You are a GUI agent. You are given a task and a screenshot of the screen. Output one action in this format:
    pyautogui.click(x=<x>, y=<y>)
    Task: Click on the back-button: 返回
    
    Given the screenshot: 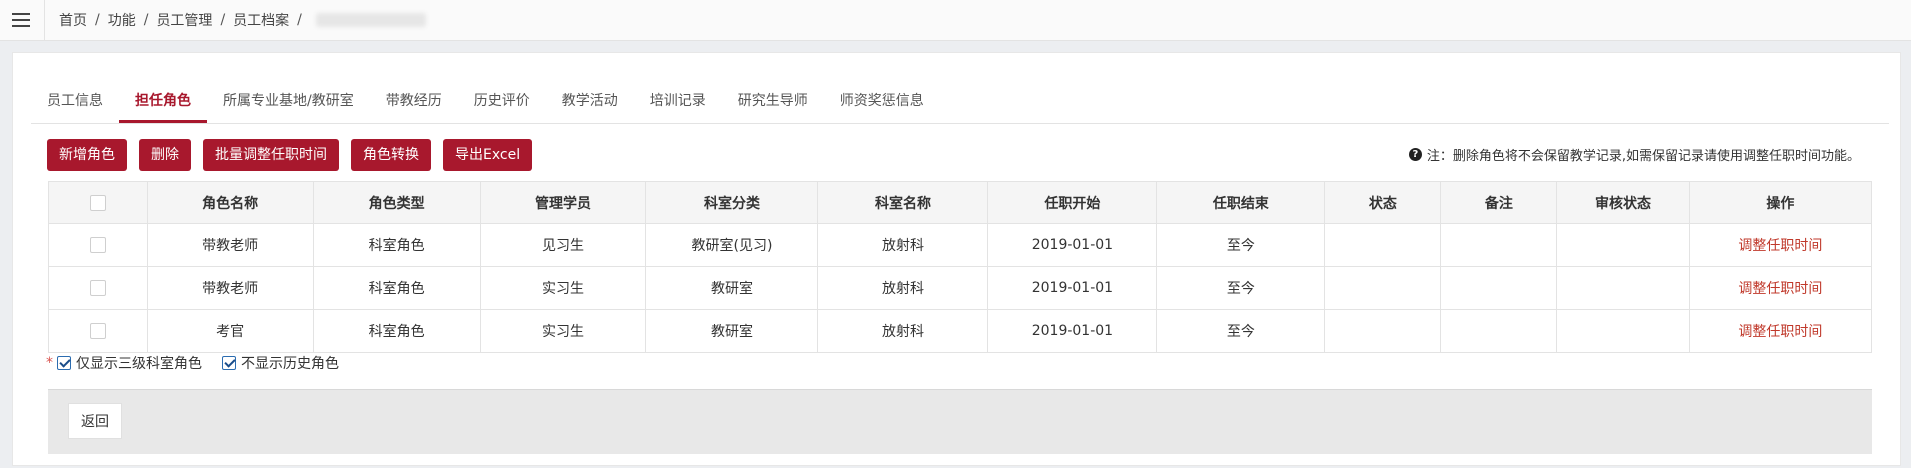 What is the action you would take?
    pyautogui.click(x=95, y=421)
    